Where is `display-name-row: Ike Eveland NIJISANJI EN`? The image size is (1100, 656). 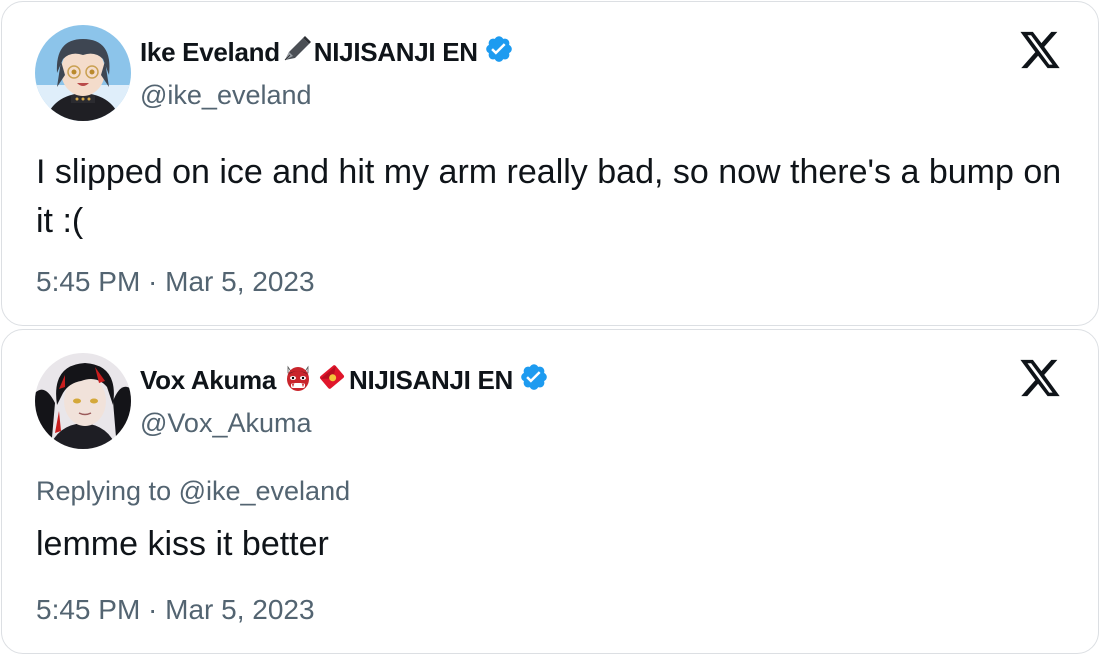
display-name-row: Ike Eveland NIJISANJI EN is located at coordinates (327, 52).